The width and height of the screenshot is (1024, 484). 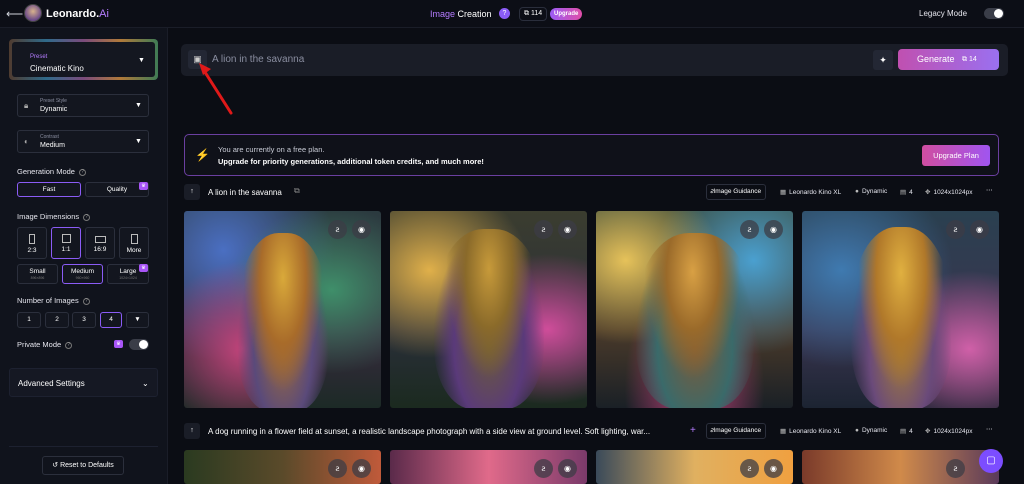 What do you see at coordinates (33, 13) in the screenshot?
I see `avatar` at bounding box center [33, 13].